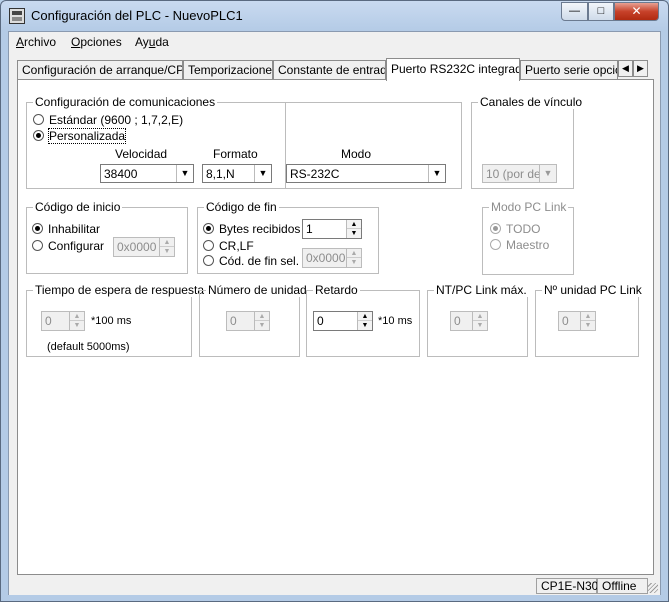 The width and height of the screenshot is (669, 602). I want to click on ntpc-link-max-group: NT/PC Link máx. 0 ▲ ▼, so click(478, 320).